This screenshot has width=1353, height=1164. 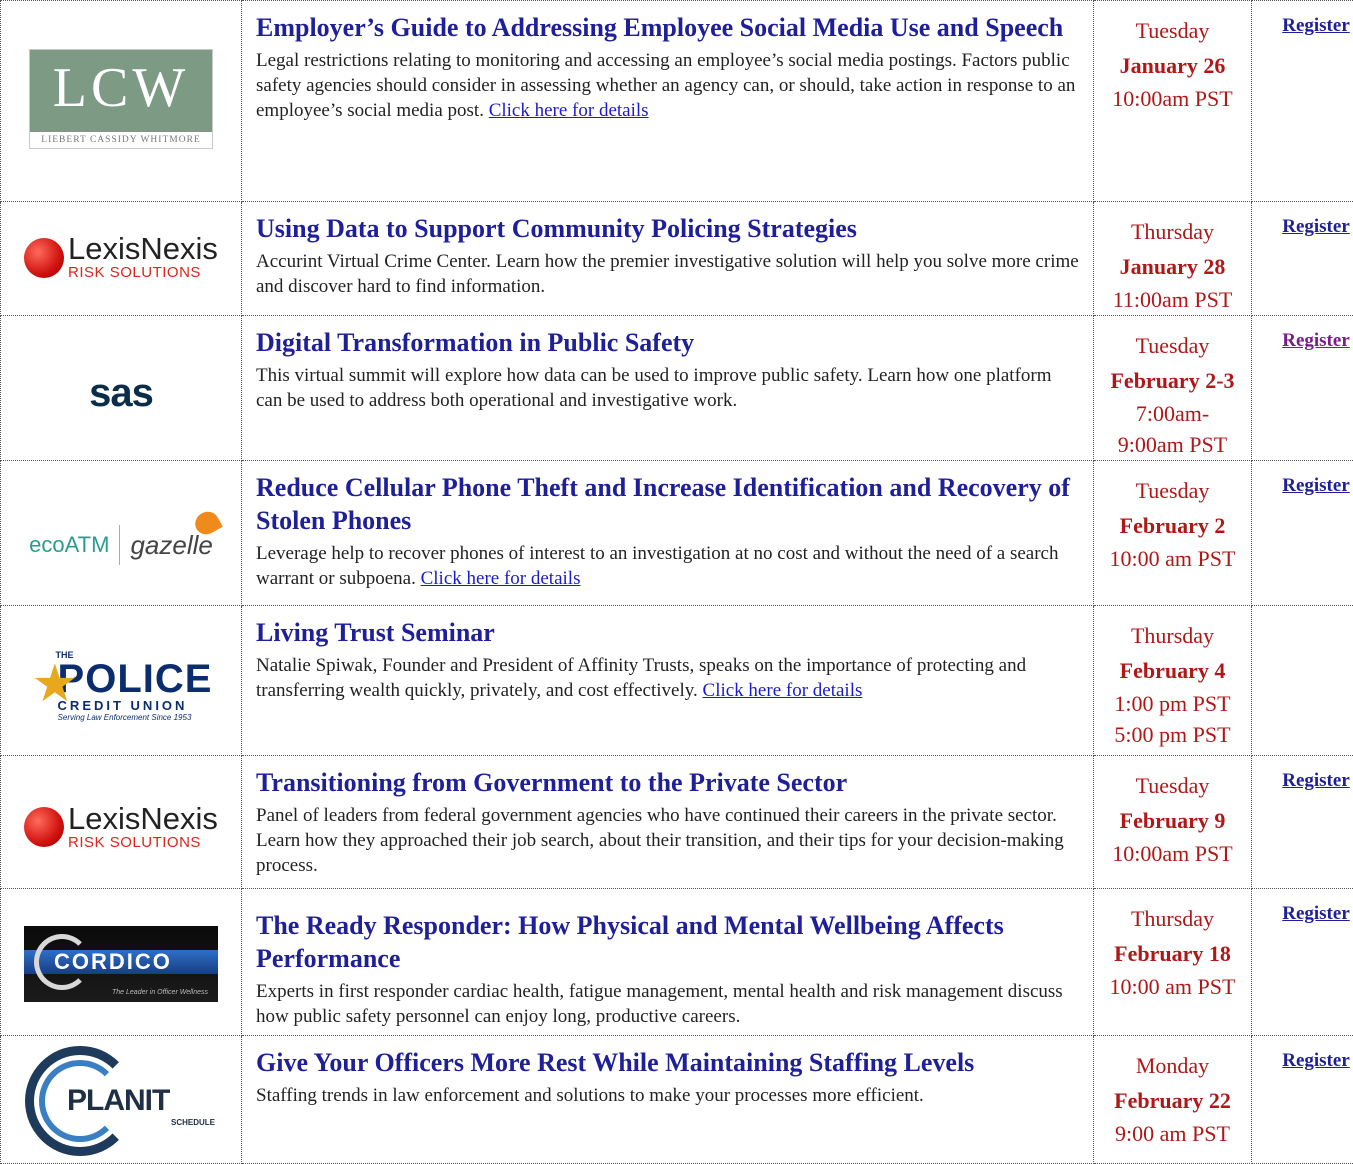 I want to click on planit-schedule-logo: PLANIT SCHEDULE, so click(x=121, y=1101).